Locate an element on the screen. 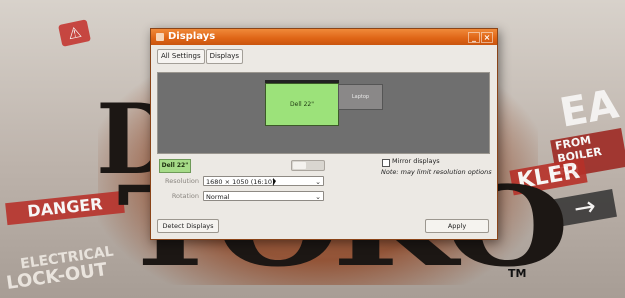 The height and width of the screenshot is (298, 625). selected-monitor-label: Dell 22" is located at coordinates (175, 166).